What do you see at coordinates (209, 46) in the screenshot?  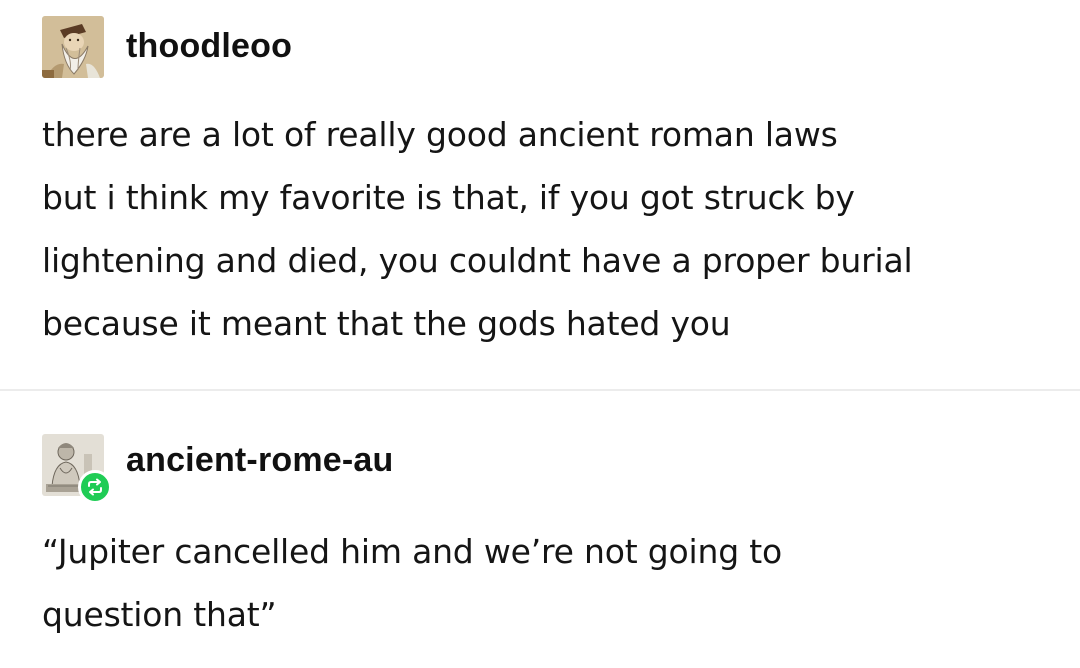 I see `post-username: thoodleoo` at bounding box center [209, 46].